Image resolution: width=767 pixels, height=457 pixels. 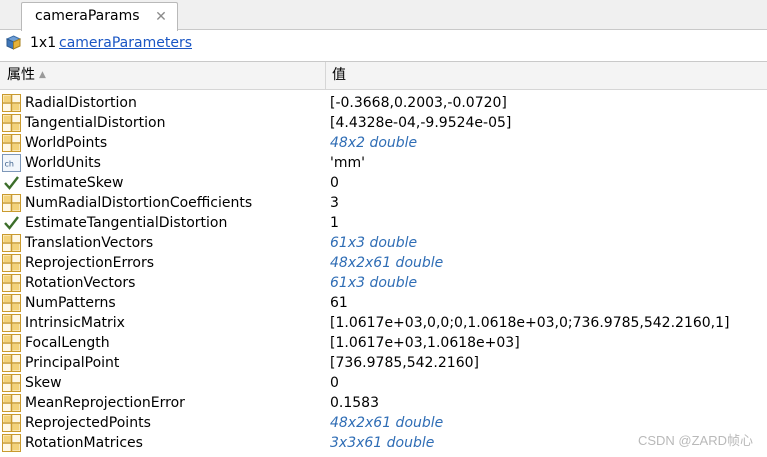 What do you see at coordinates (383, 163) in the screenshot?
I see `table-row: ch WorldUnits 'mm'` at bounding box center [383, 163].